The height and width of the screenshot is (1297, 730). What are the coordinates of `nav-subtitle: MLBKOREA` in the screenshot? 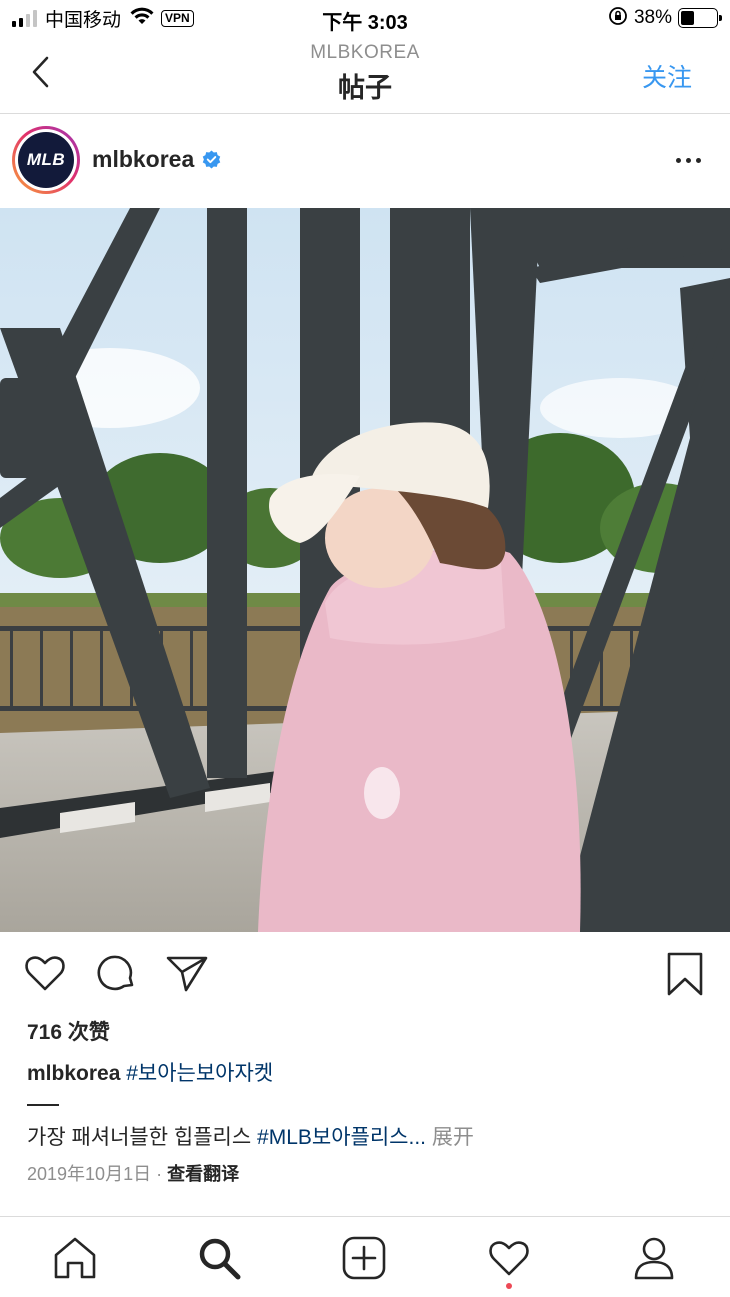 It's located at (365, 52).